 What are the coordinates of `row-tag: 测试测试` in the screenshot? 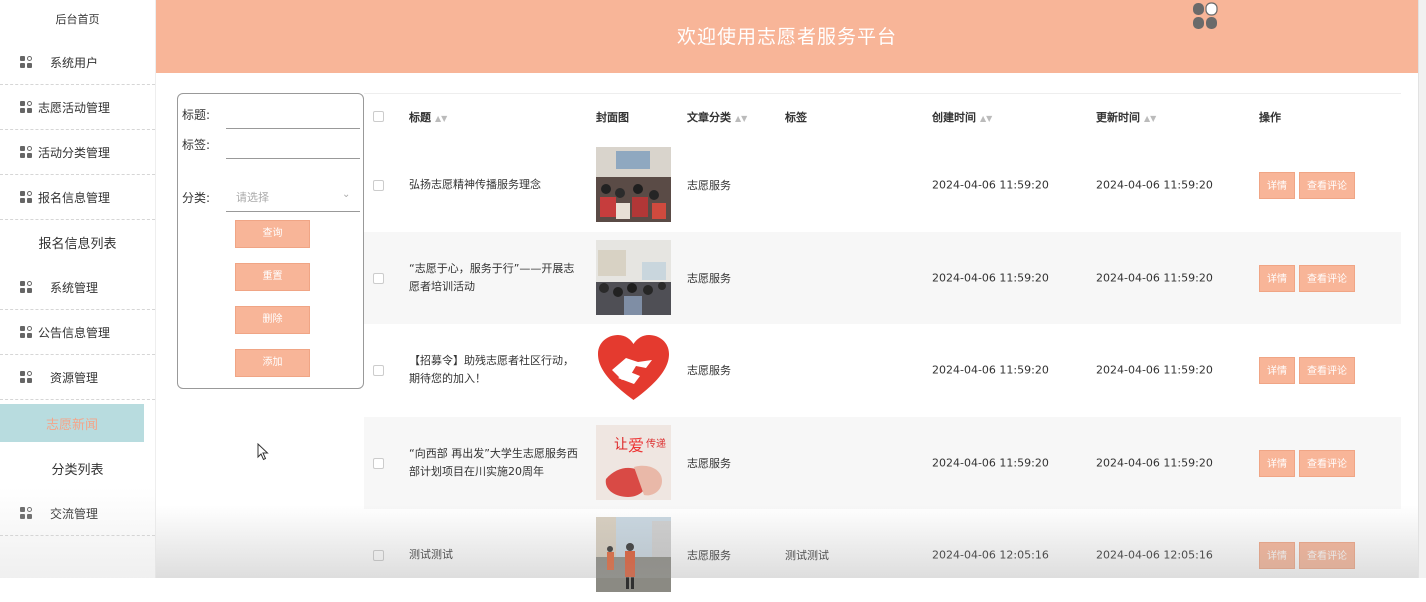 It's located at (807, 556).